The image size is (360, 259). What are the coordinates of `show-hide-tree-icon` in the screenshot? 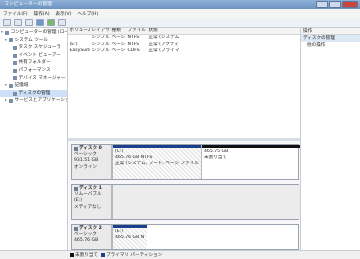 It's located at (62, 22).